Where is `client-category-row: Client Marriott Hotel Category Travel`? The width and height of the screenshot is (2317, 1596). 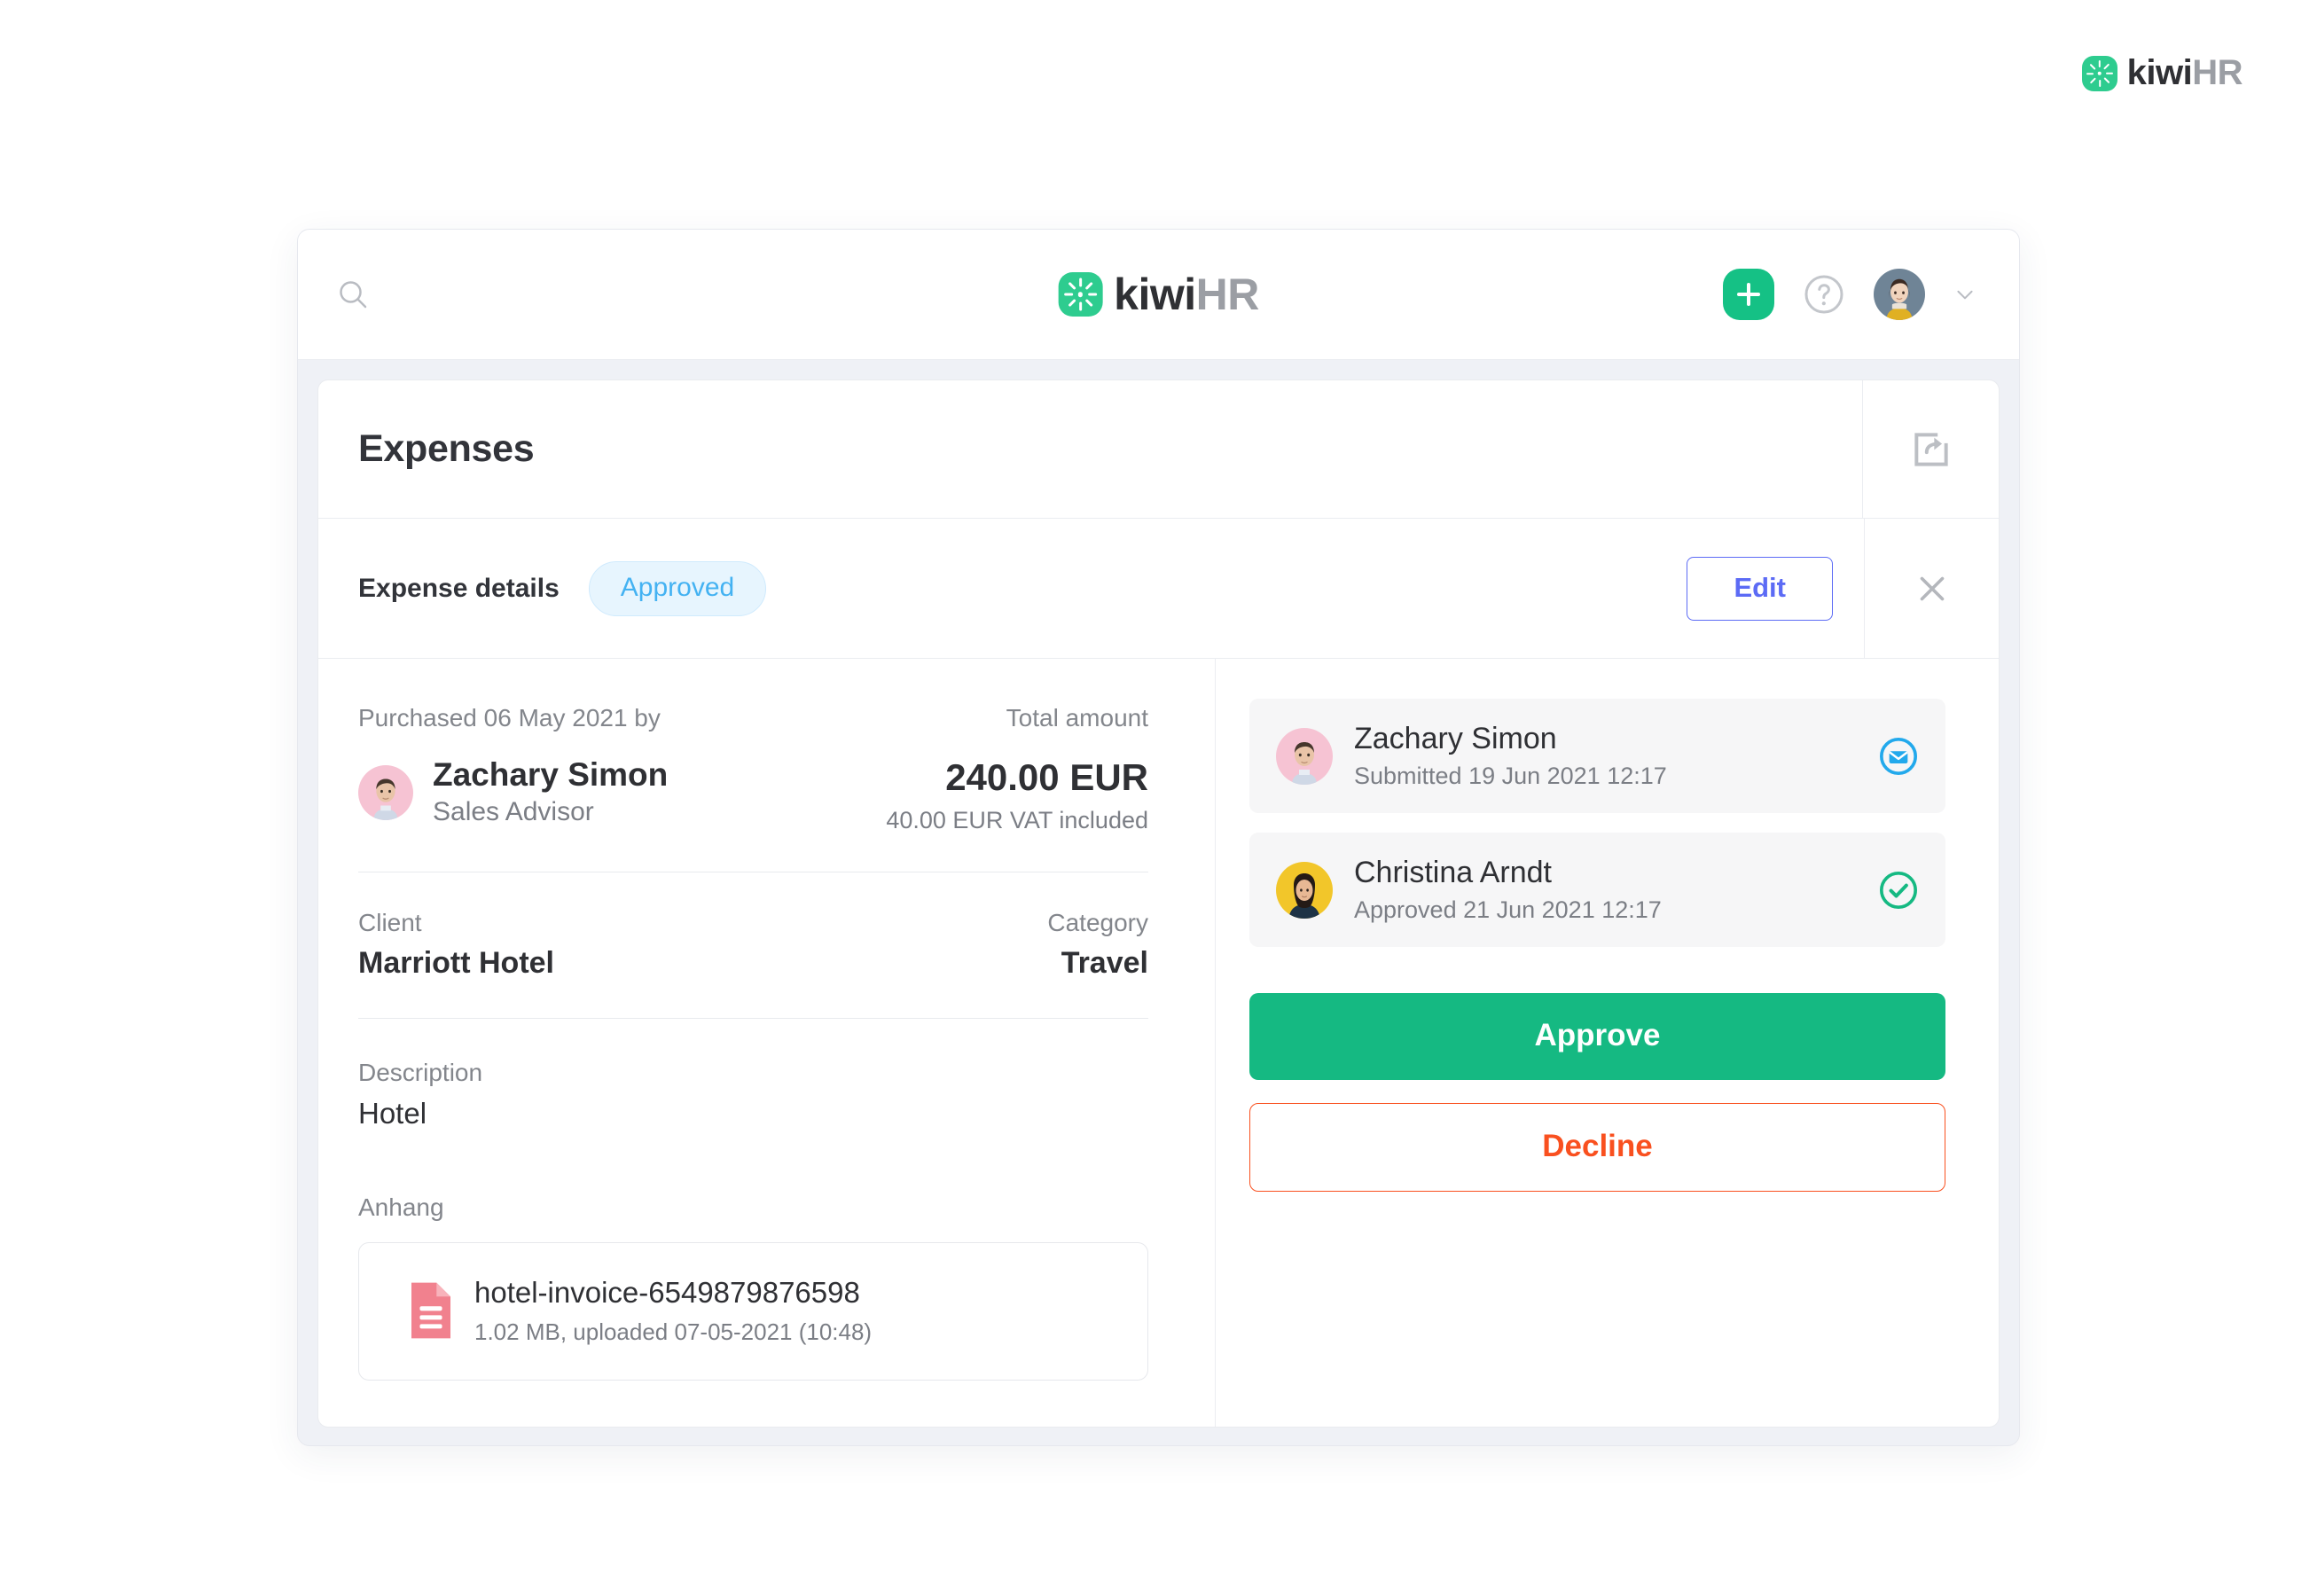
client-category-row: Client Marriott Hotel Category Travel is located at coordinates (753, 945).